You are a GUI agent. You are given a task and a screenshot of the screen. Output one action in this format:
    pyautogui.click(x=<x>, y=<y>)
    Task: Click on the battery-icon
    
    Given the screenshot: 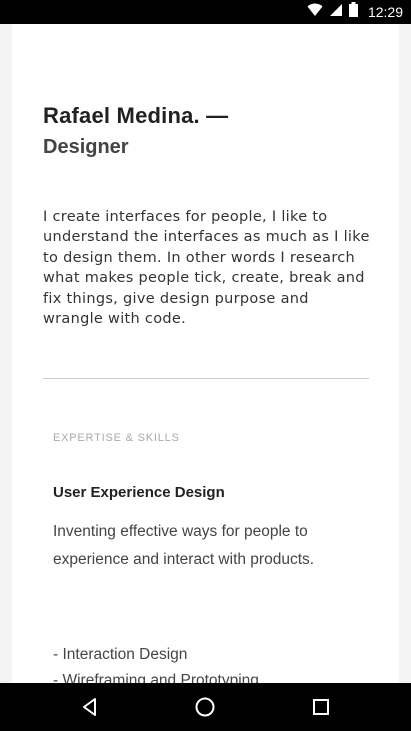 What is the action you would take?
    pyautogui.click(x=353, y=12)
    